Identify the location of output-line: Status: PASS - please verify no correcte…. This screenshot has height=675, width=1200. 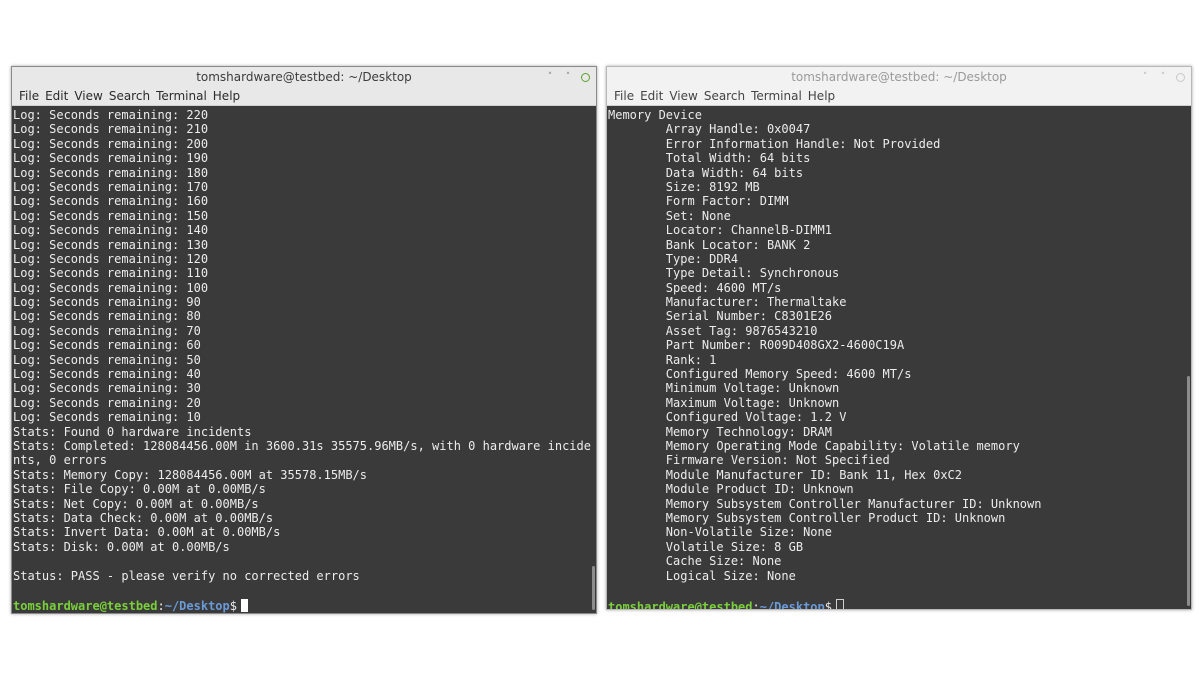
(186, 575).